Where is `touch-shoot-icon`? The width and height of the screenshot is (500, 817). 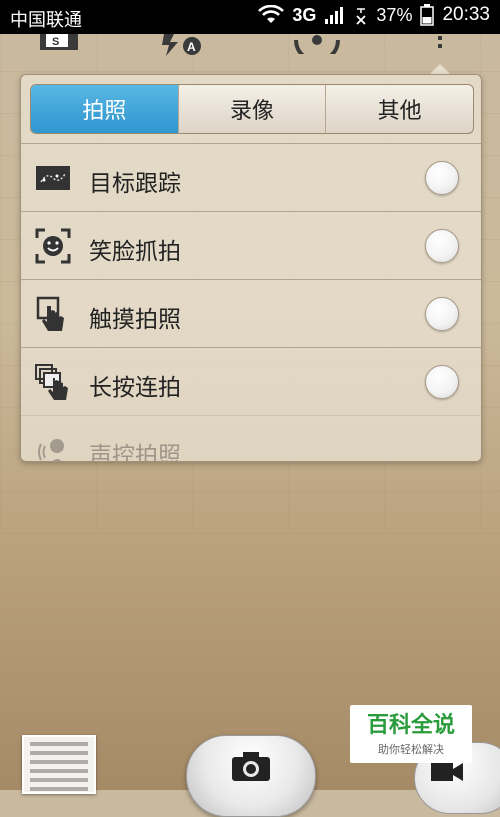
touch-shoot-icon is located at coordinates (53, 314).